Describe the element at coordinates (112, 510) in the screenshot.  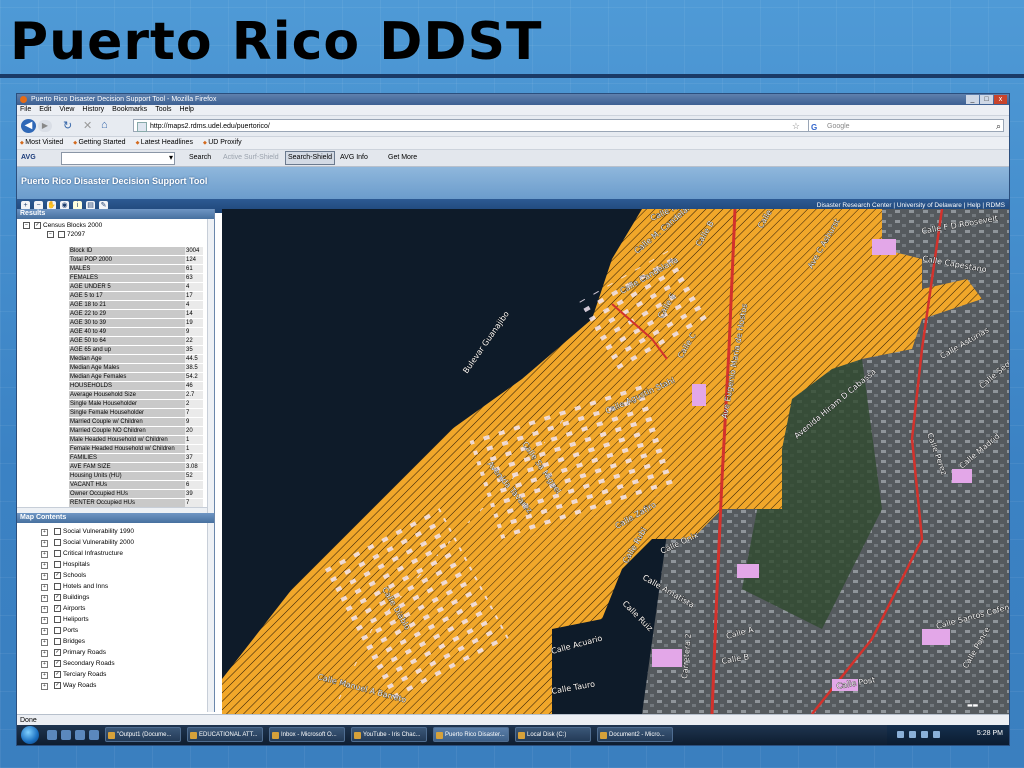
I see `results-horizontal-scrollbar` at that location.